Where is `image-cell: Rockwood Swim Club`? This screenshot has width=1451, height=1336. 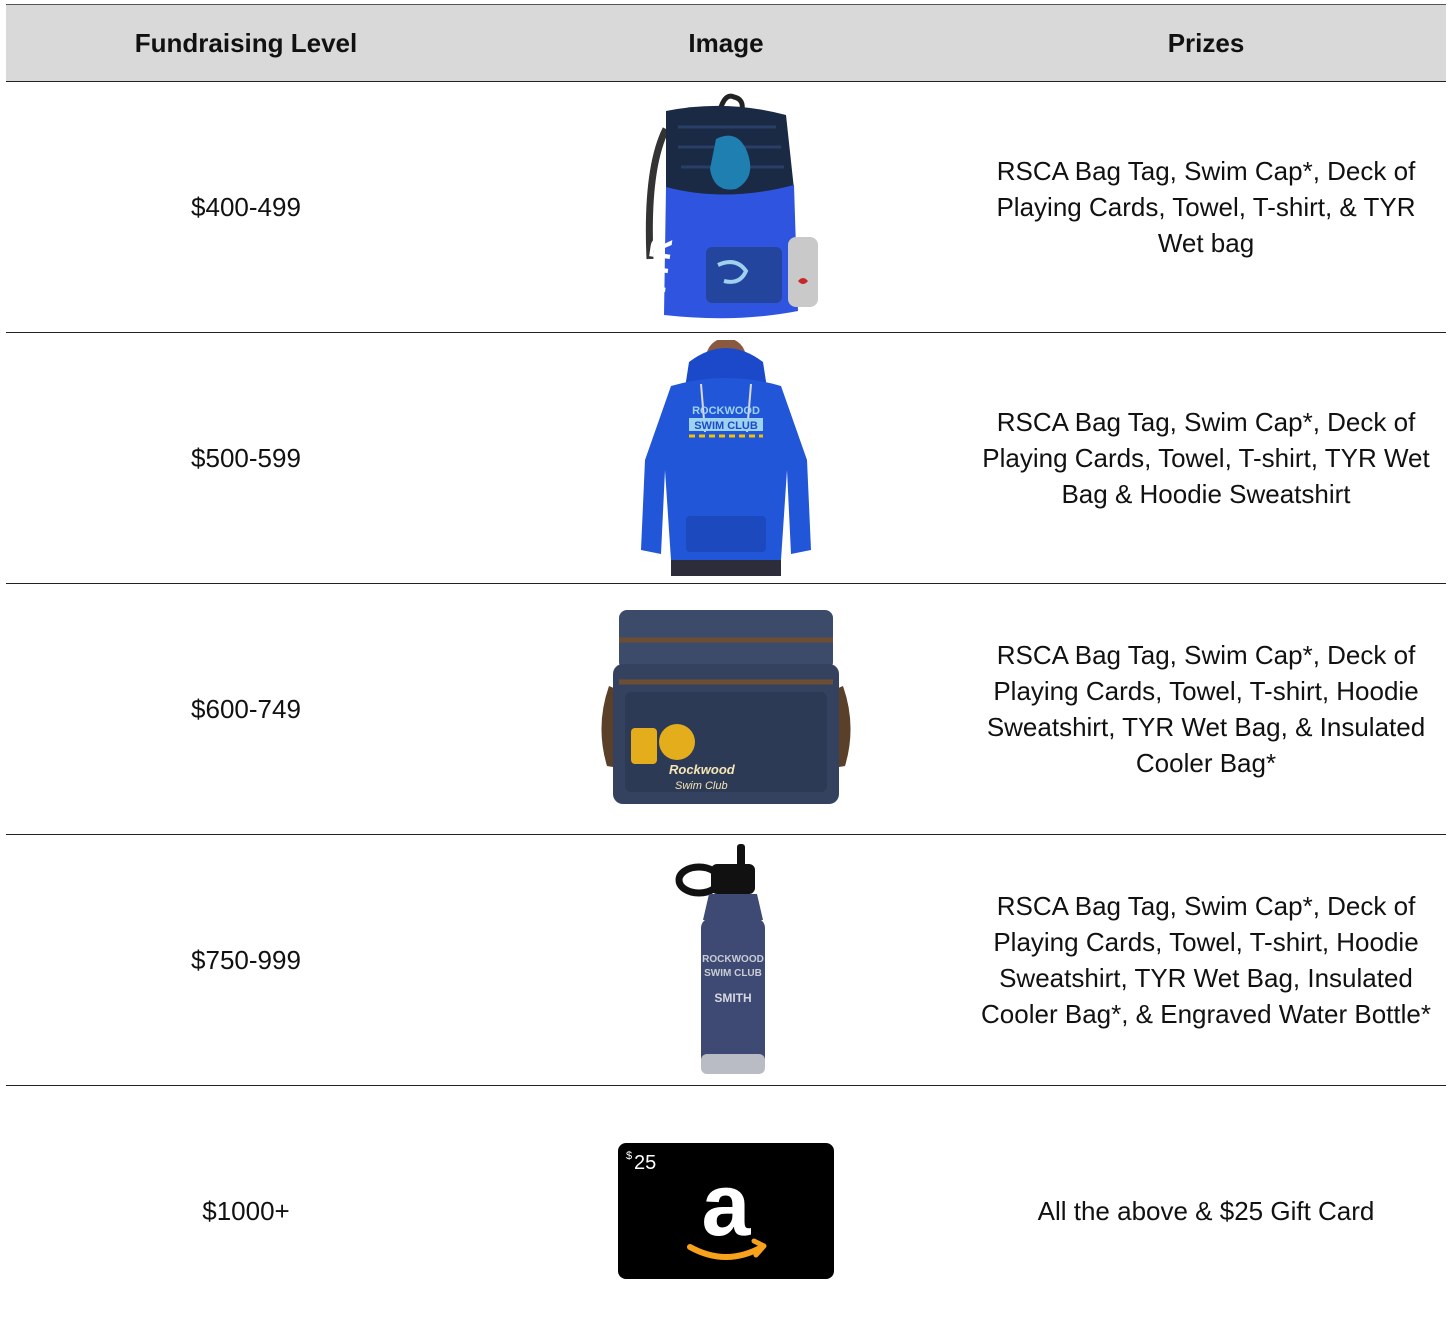
image-cell: Rockwood Swim Club is located at coordinates (726, 709).